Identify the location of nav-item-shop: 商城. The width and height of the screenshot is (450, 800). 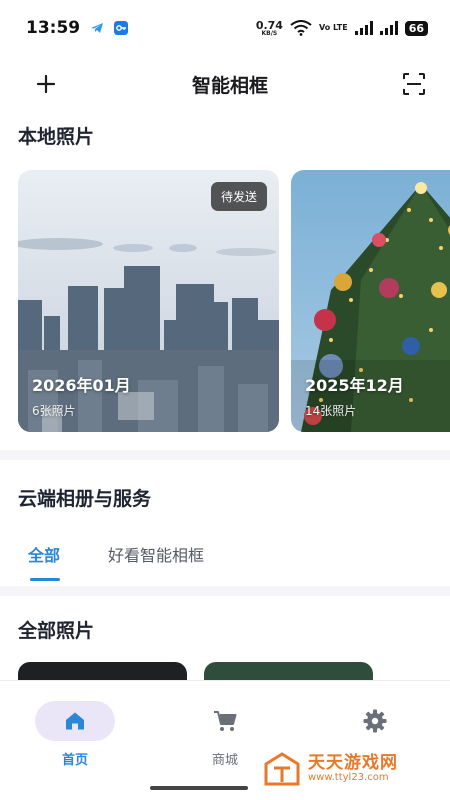
(225, 734).